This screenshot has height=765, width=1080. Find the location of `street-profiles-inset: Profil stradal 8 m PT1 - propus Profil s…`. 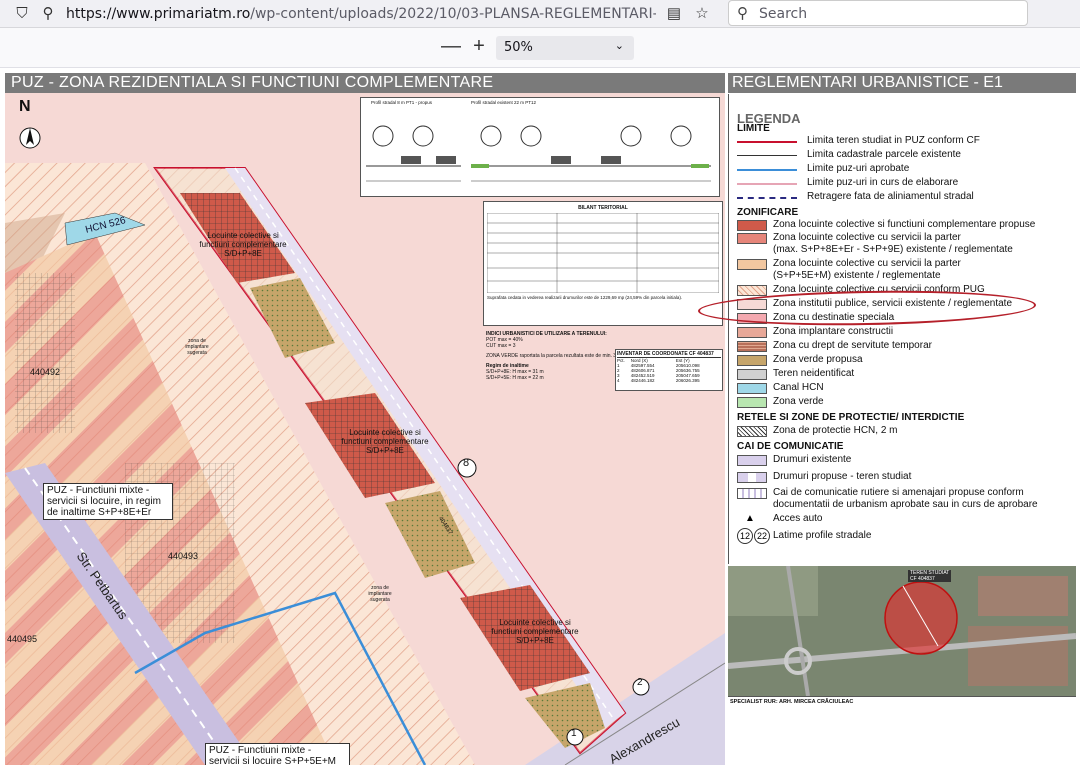

street-profiles-inset: Profil stradal 8 m PT1 - propus Profil s… is located at coordinates (540, 147).